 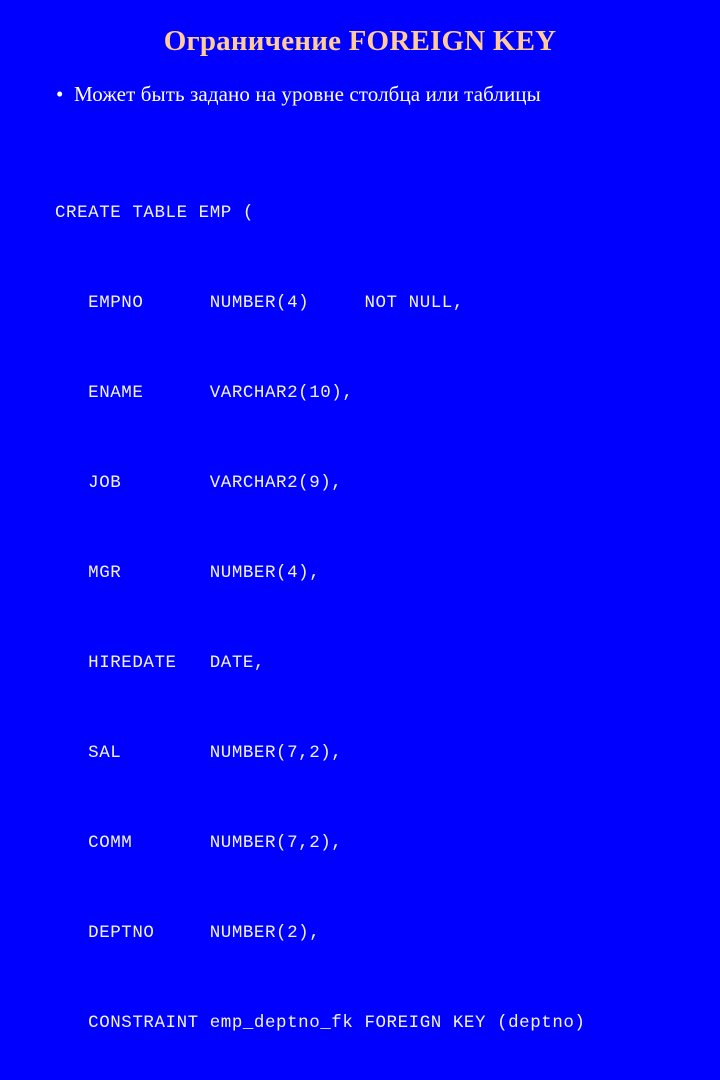 What do you see at coordinates (160, 663) in the screenshot?
I see `code-line: HIREDATE DATE,` at bounding box center [160, 663].